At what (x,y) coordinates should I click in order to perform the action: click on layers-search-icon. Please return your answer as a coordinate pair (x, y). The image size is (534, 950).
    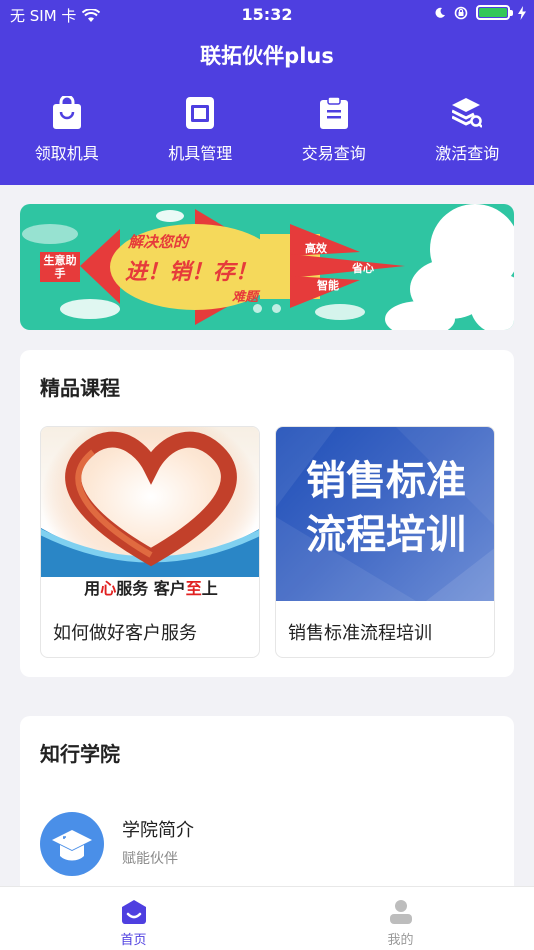
    Looking at the image, I should click on (467, 113).